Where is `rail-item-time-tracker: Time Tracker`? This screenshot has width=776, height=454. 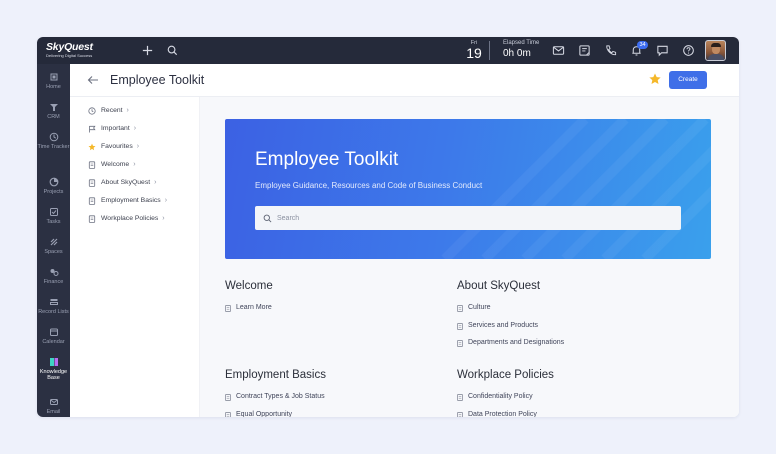 rail-item-time-tracker: Time Tracker is located at coordinates (53, 141).